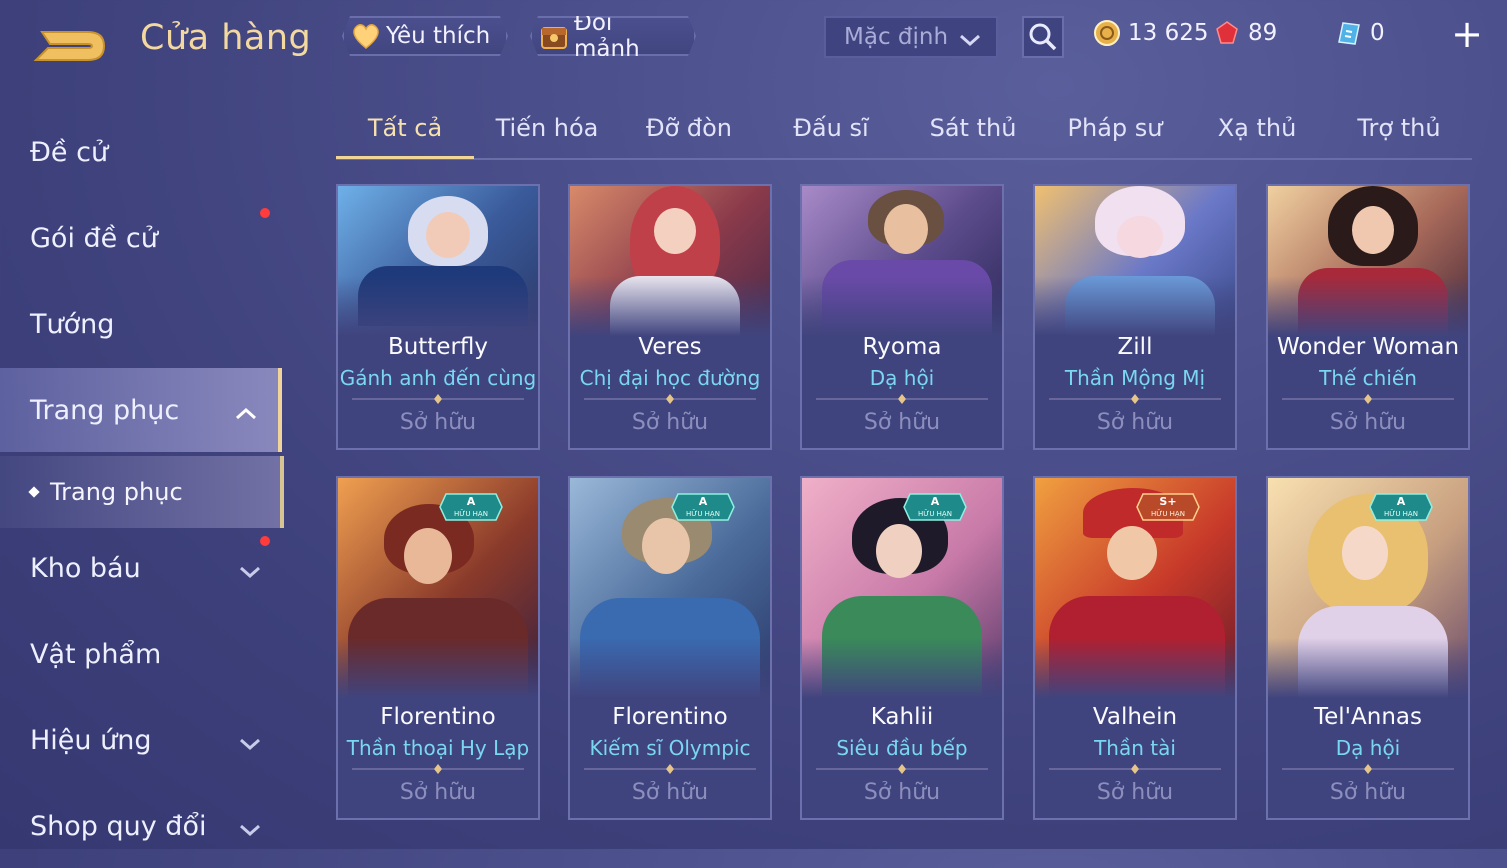  Describe the element at coordinates (911, 37) in the screenshot. I see `sort-dropdown: Mặc định` at that location.